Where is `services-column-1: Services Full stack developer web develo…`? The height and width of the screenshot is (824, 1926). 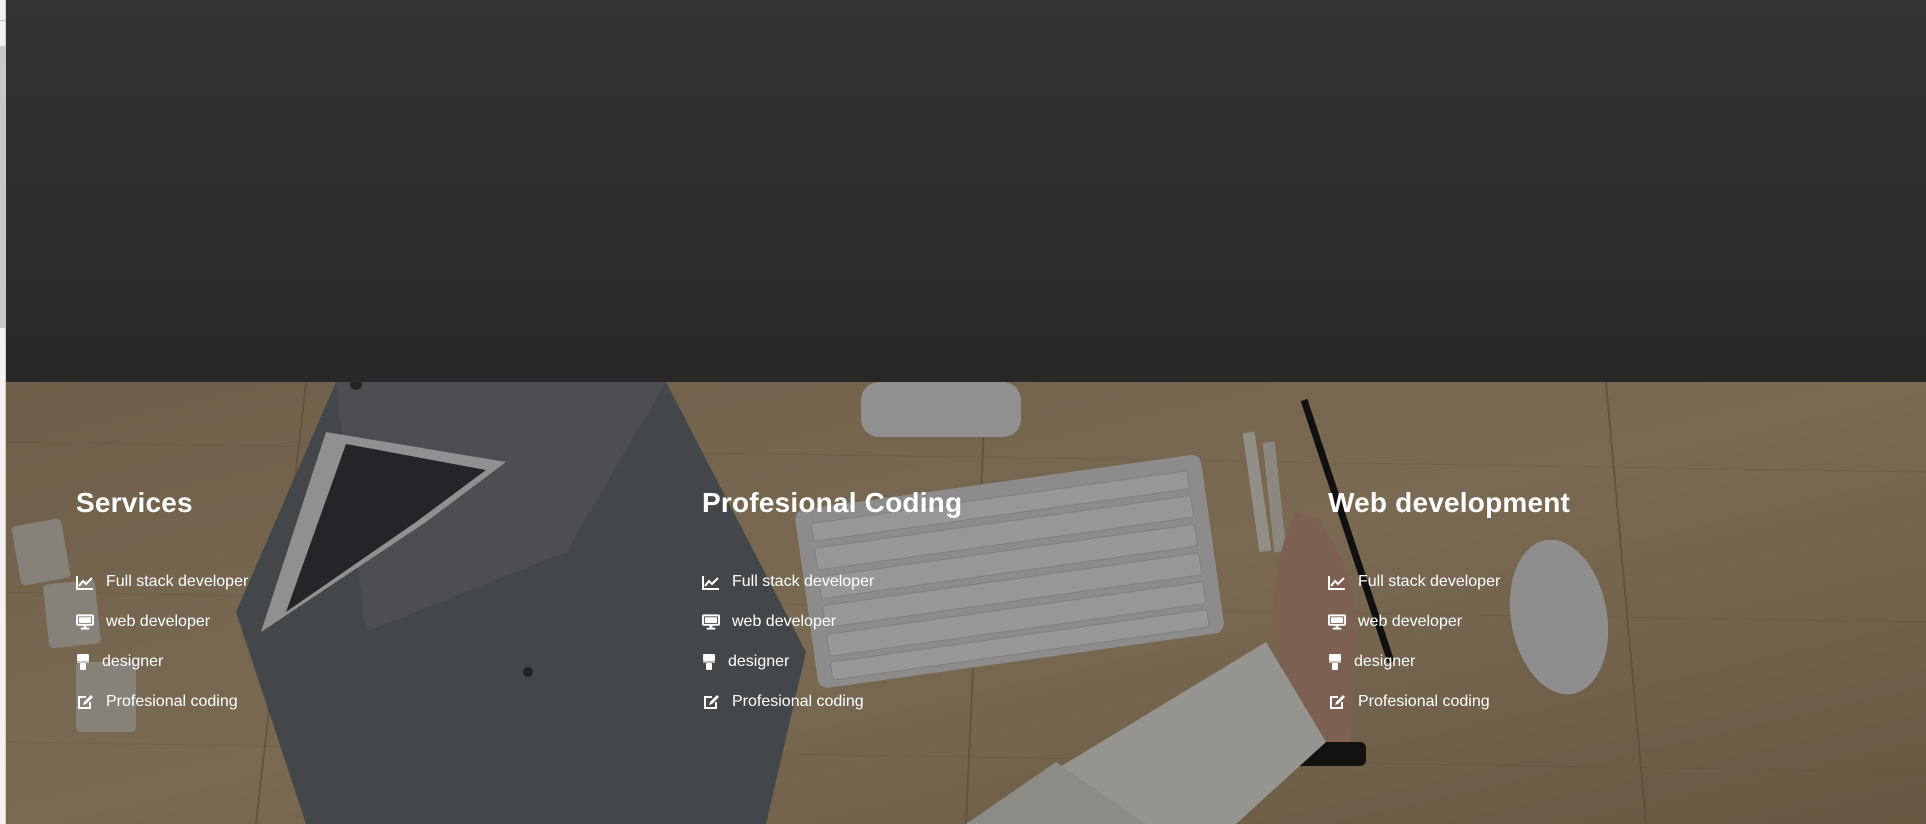
services-column-1: Services Full stack developer web develo… is located at coordinates (356, 604).